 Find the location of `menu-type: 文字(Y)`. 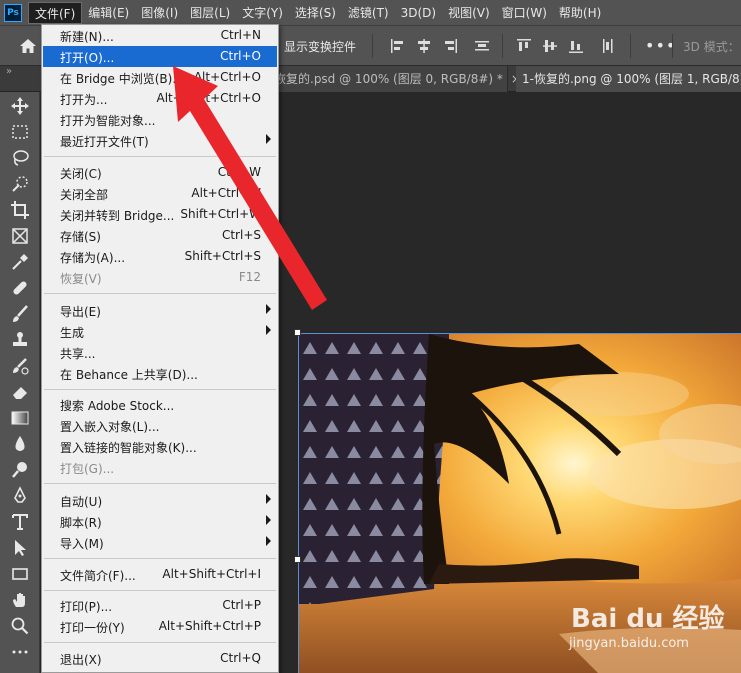

menu-type: 文字(Y) is located at coordinates (262, 13).